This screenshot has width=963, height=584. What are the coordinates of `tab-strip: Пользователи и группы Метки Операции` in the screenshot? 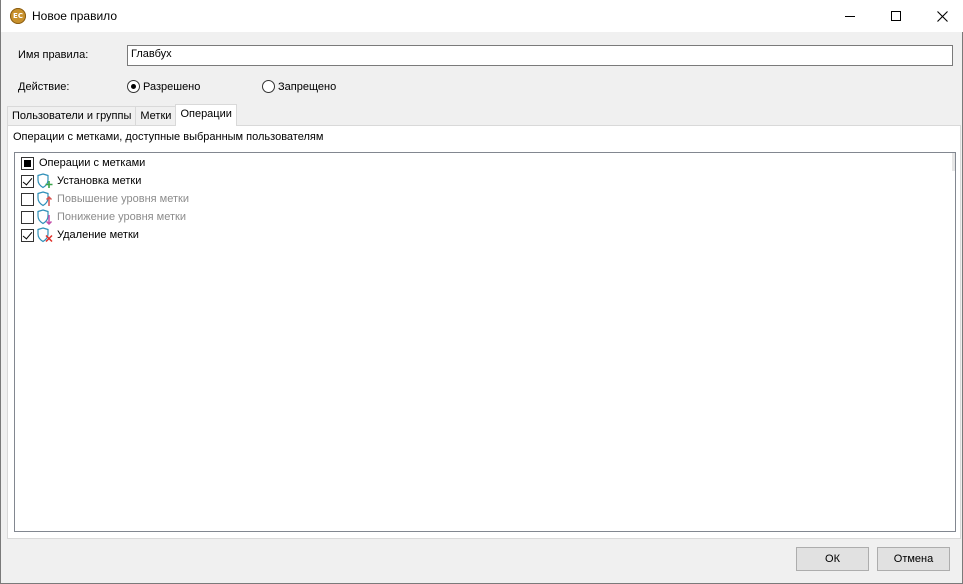 It's located at (122, 115).